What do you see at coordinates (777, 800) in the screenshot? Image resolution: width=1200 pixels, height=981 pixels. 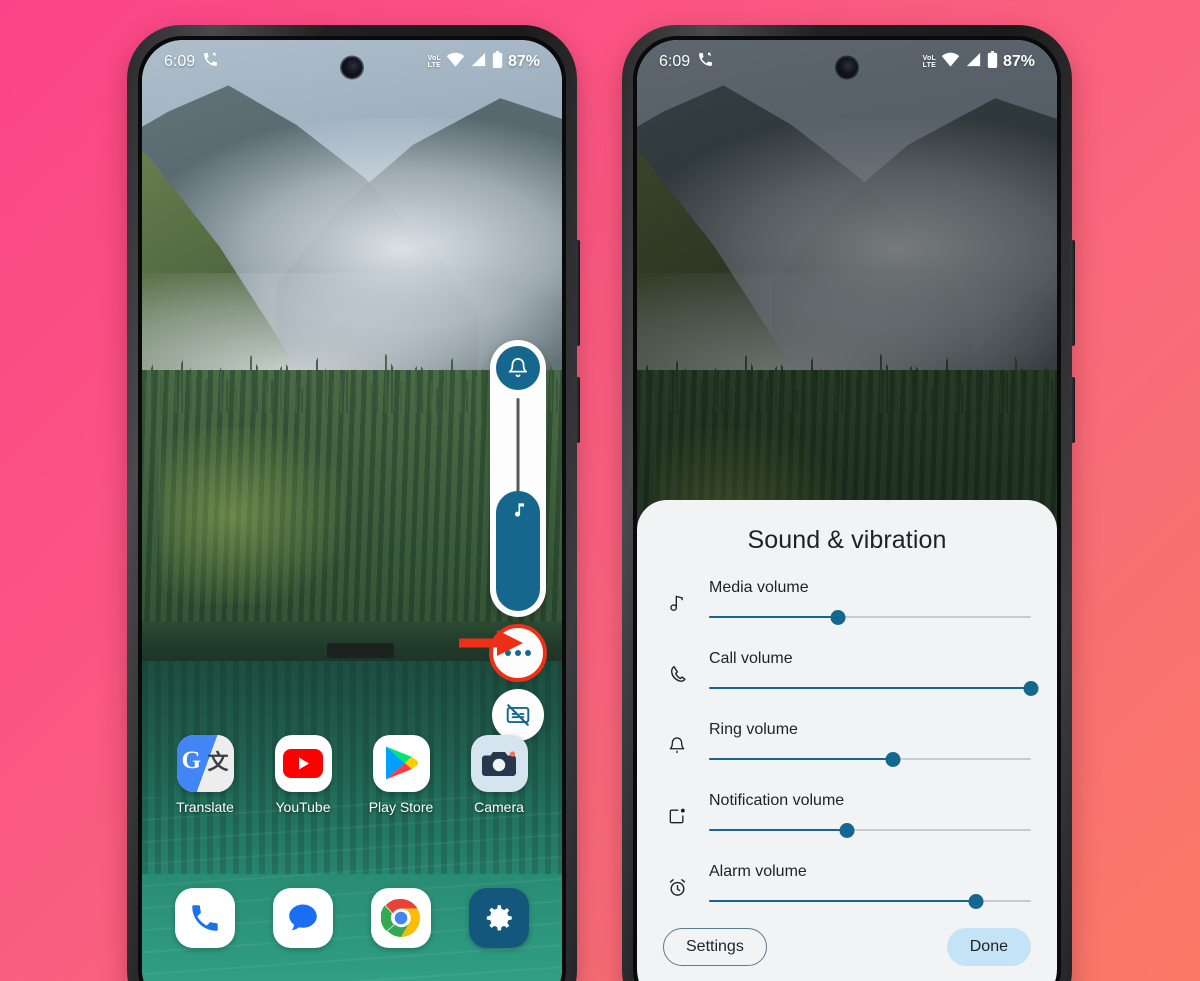 I see `slider-label: Notification volume` at bounding box center [777, 800].